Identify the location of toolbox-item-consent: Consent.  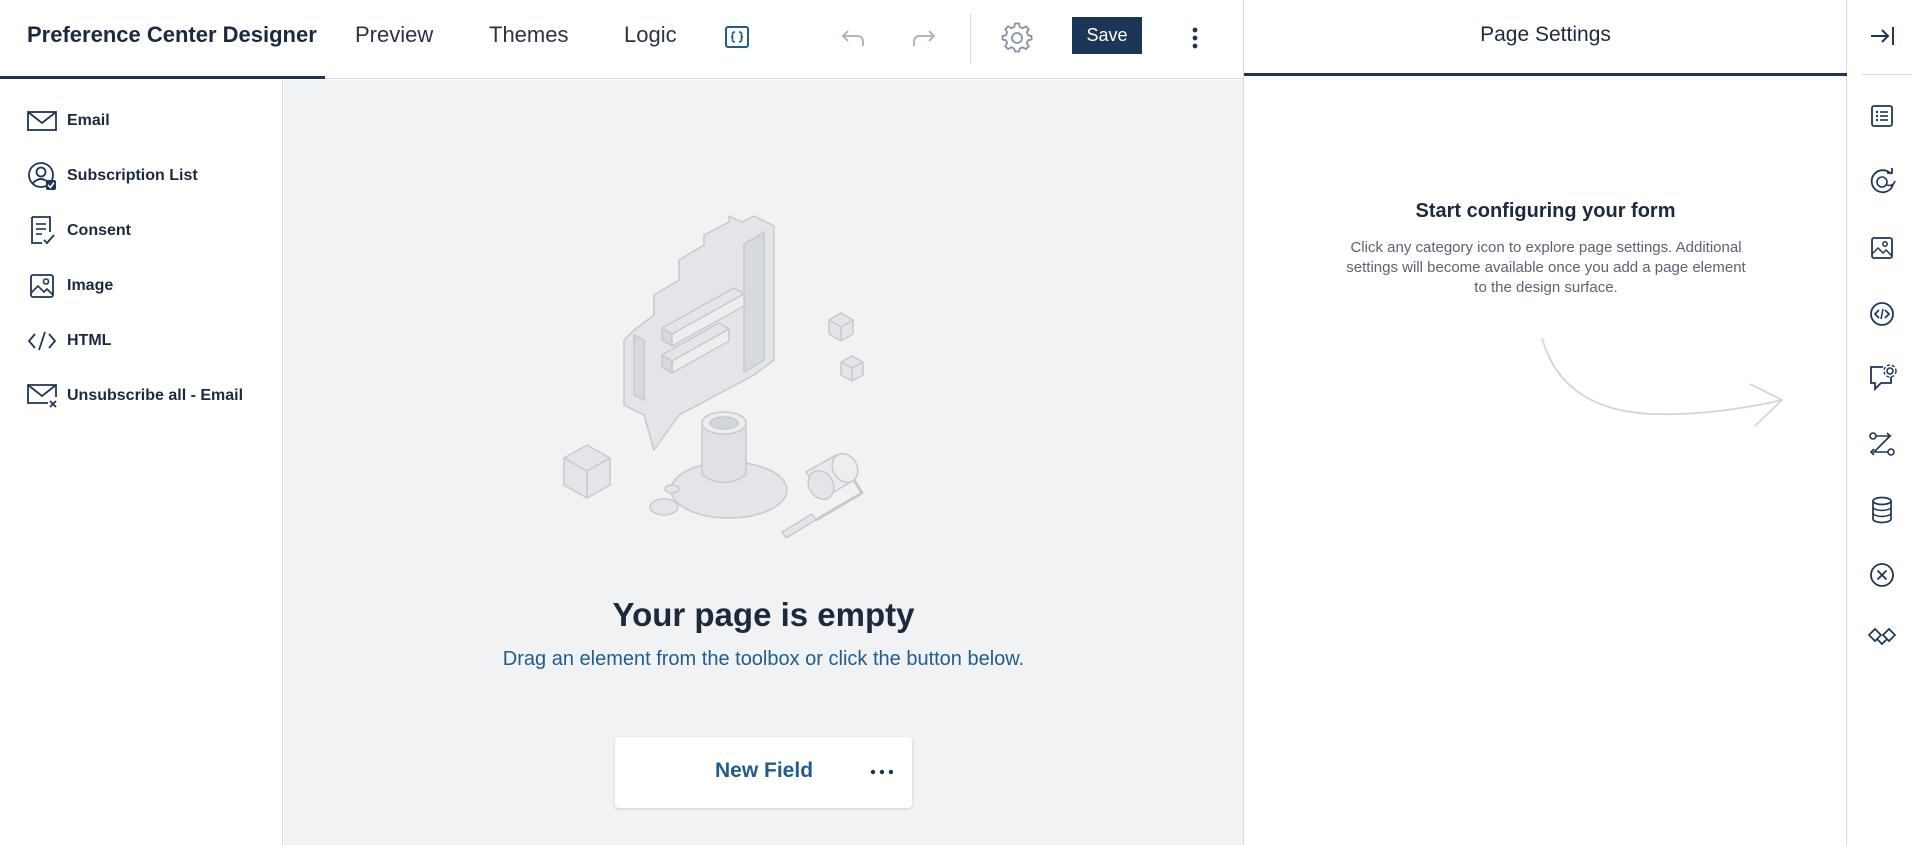
(78, 231).